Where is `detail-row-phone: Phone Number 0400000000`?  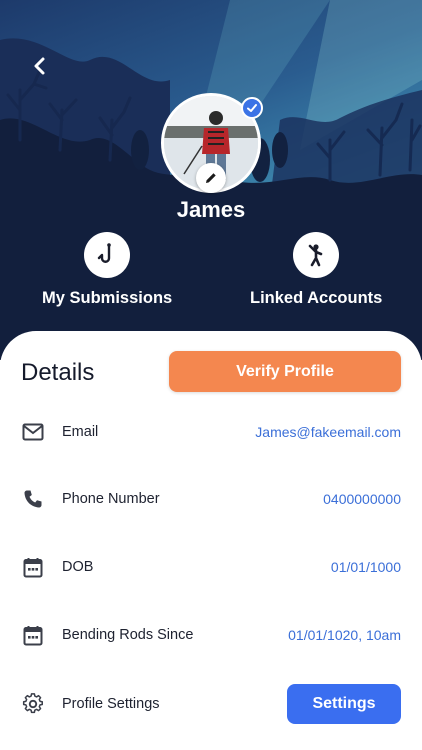
detail-row-phone: Phone Number 0400000000 is located at coordinates (211, 499).